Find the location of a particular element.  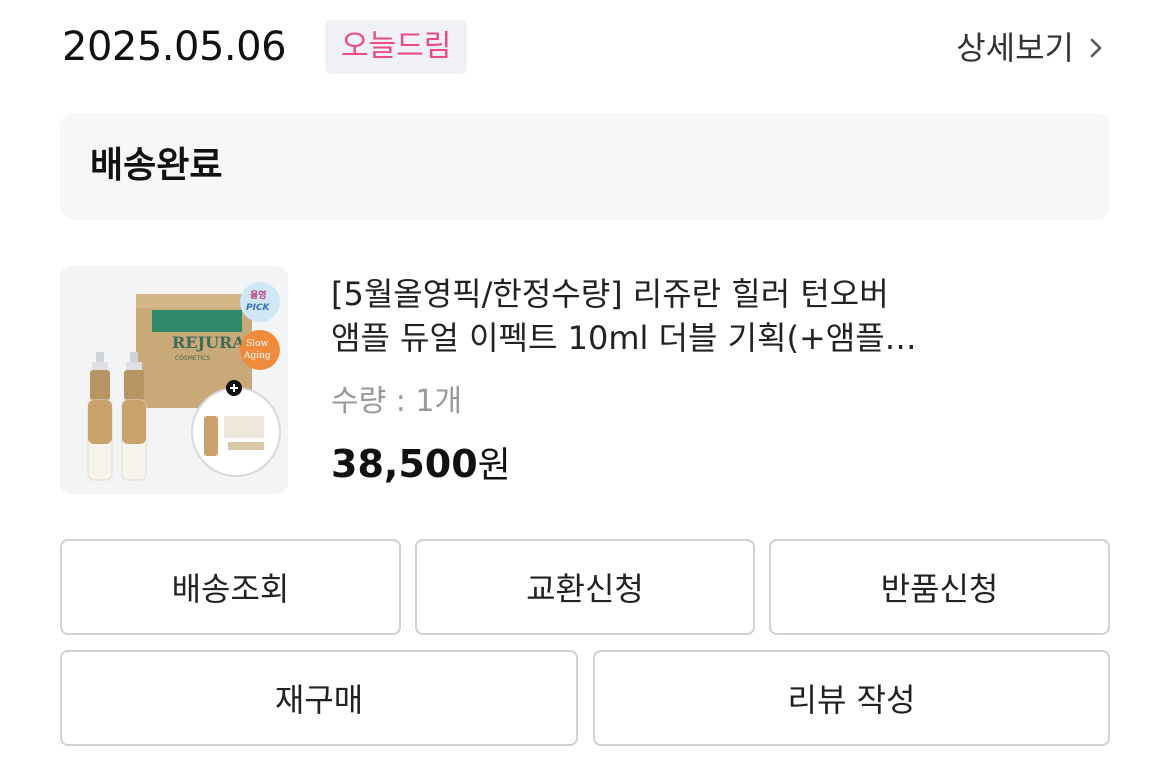

product-name-line1: [5월올영픽/한정수량] 리쥬란 힐러 턴오버 is located at coordinates (610, 294).